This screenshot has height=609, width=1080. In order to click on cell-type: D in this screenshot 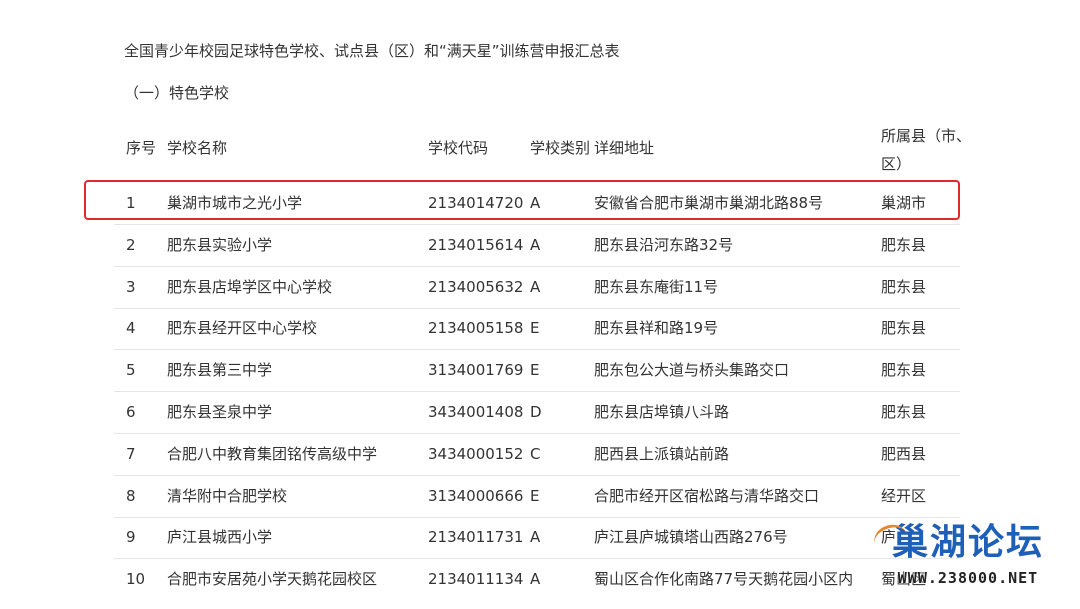, I will do `click(536, 412)`.